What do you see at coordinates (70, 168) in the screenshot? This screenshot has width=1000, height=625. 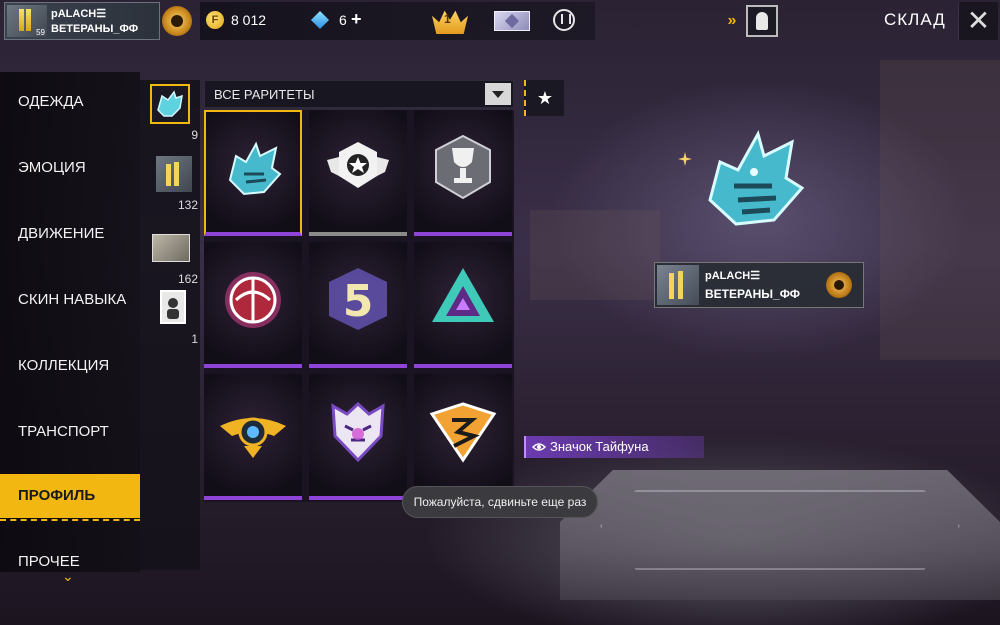 I see `menu-item-emotion: ЭМОЦИЯ` at bounding box center [70, 168].